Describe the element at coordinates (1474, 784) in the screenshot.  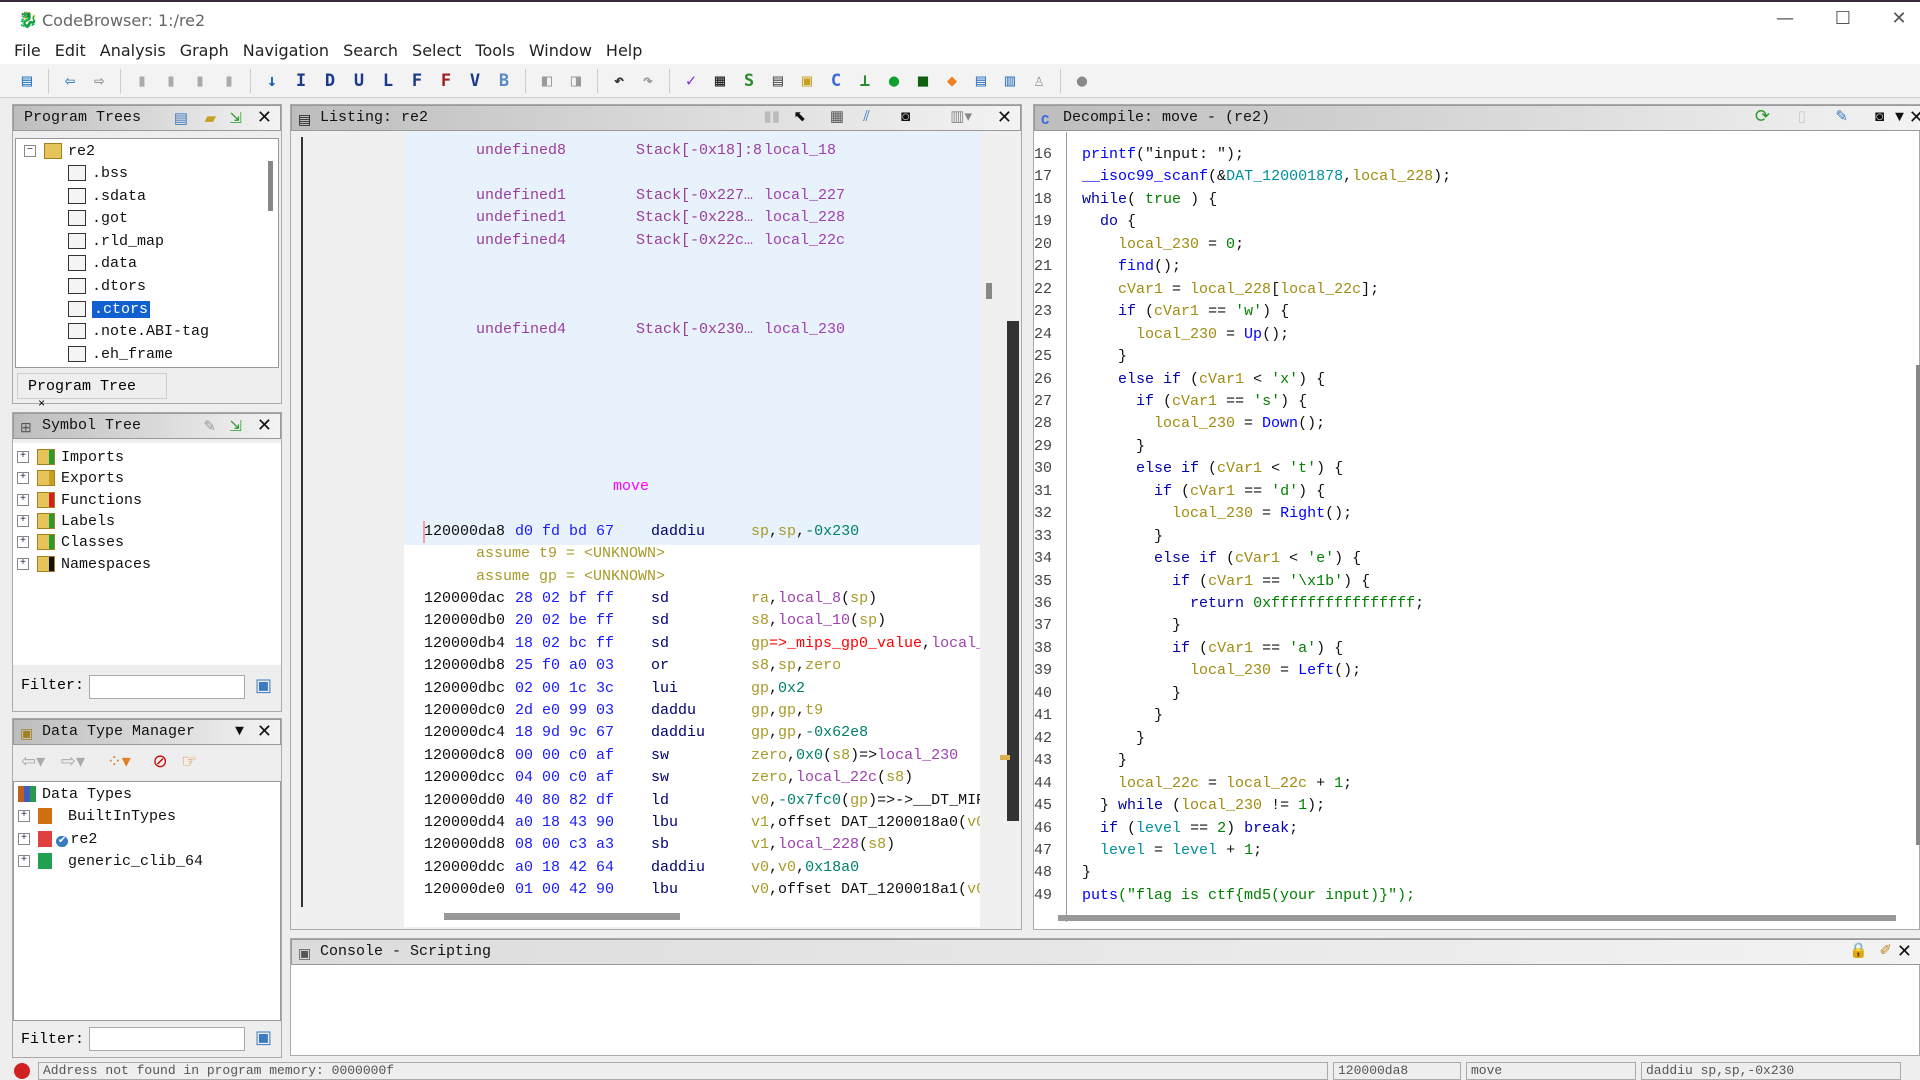
I see `code-line: 44 local_22c = local_22c + 1;` at that location.